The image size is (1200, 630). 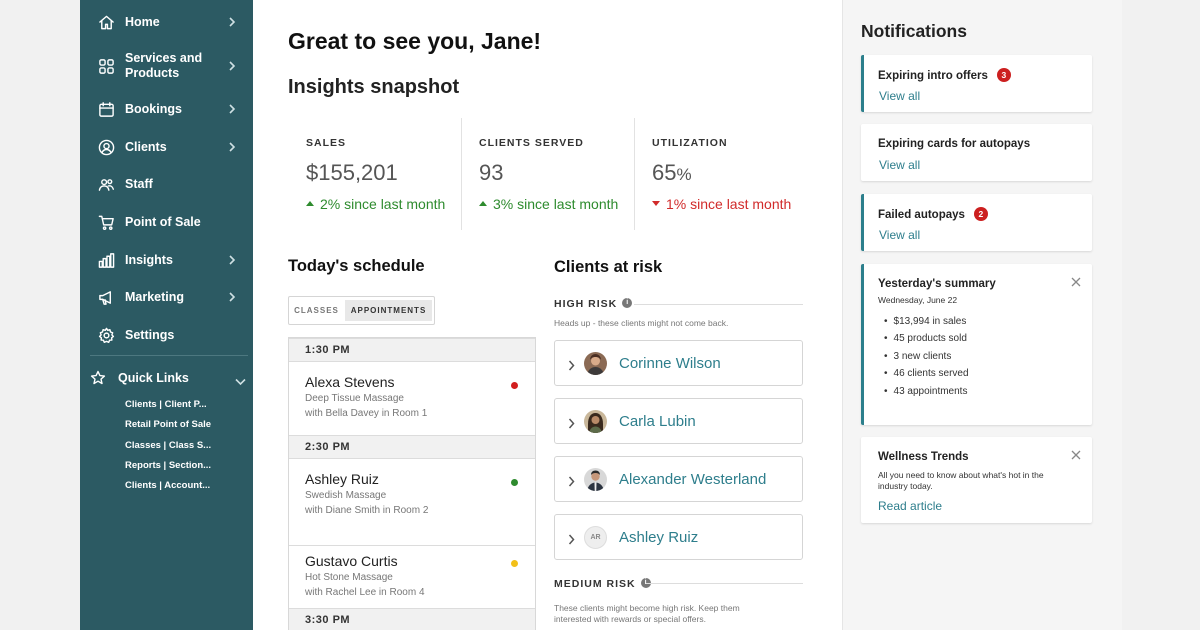 What do you see at coordinates (954, 144) in the screenshot?
I see `notification-title: Expiring cards for autopays` at bounding box center [954, 144].